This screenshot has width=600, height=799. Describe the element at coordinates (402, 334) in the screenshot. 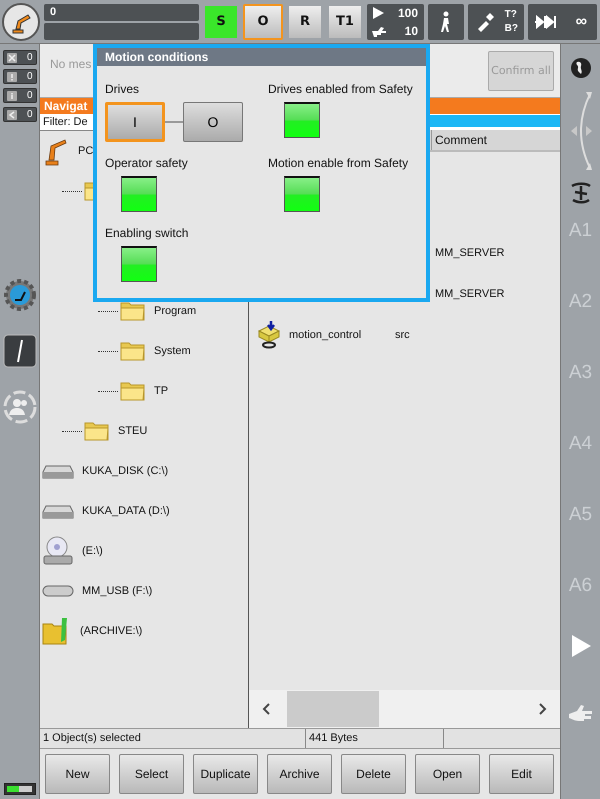

I see `file-type: src` at that location.